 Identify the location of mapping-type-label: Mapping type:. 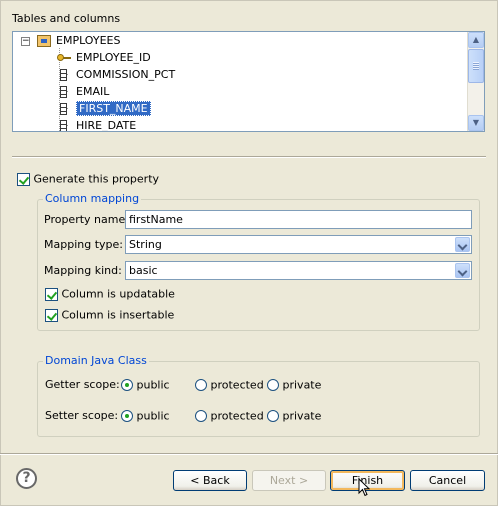
(83, 244).